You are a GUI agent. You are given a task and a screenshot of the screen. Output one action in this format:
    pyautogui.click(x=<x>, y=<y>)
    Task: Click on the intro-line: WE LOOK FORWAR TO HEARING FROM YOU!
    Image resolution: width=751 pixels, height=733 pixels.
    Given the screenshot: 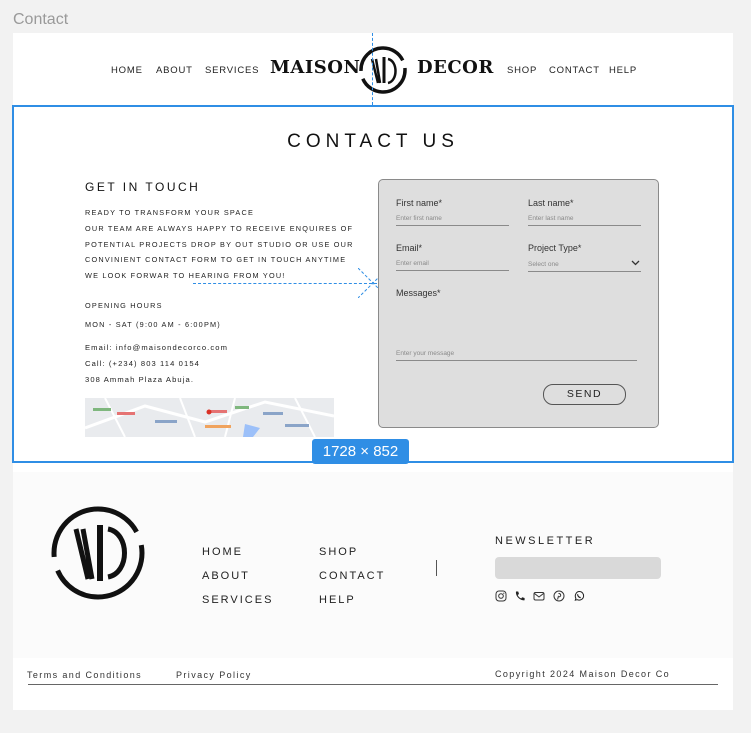 What is the action you would take?
    pyautogui.click(x=185, y=275)
    